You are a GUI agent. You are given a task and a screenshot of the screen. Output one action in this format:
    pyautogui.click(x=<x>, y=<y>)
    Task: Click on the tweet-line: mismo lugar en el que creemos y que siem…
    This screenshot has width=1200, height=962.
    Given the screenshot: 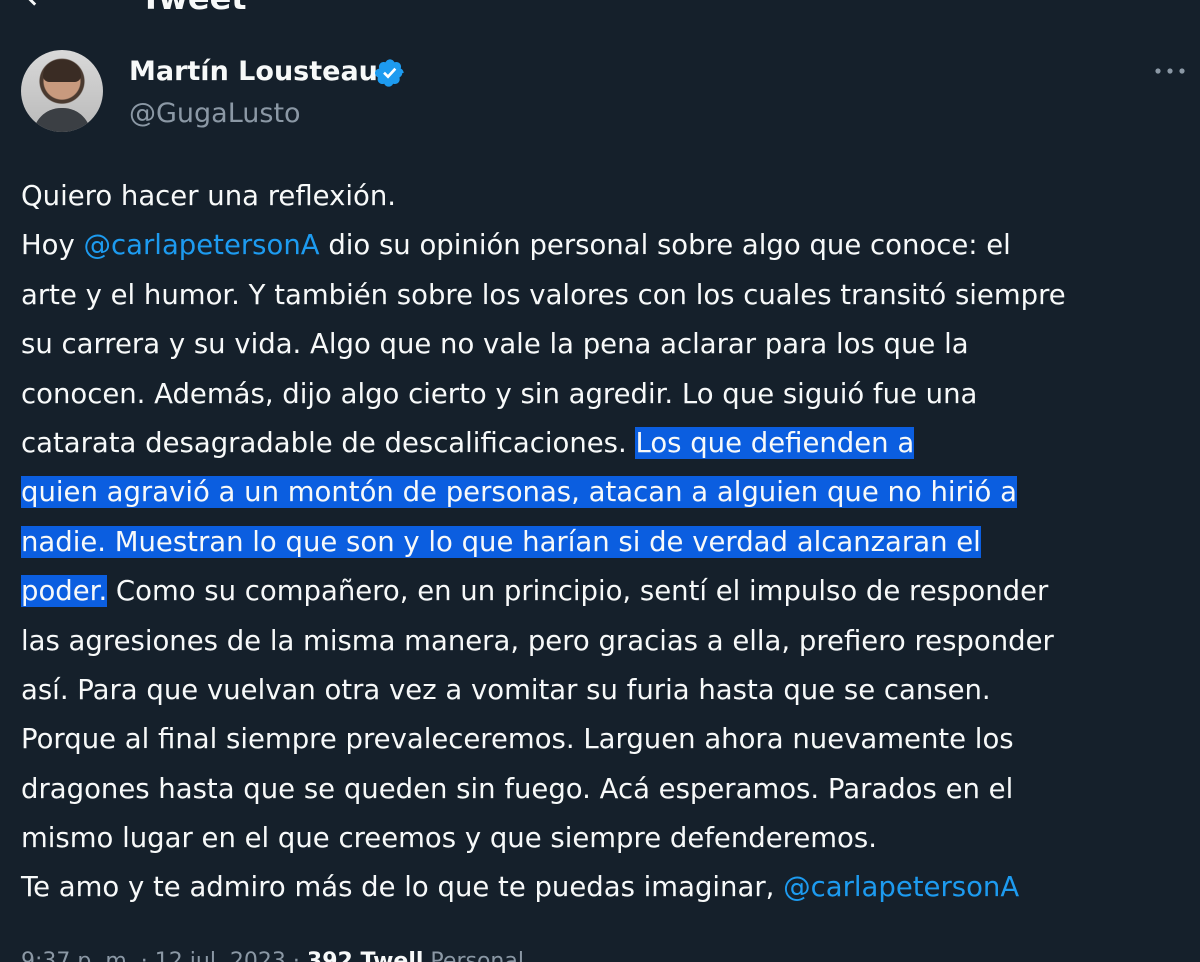 What is the action you would take?
    pyautogui.click(x=608, y=838)
    